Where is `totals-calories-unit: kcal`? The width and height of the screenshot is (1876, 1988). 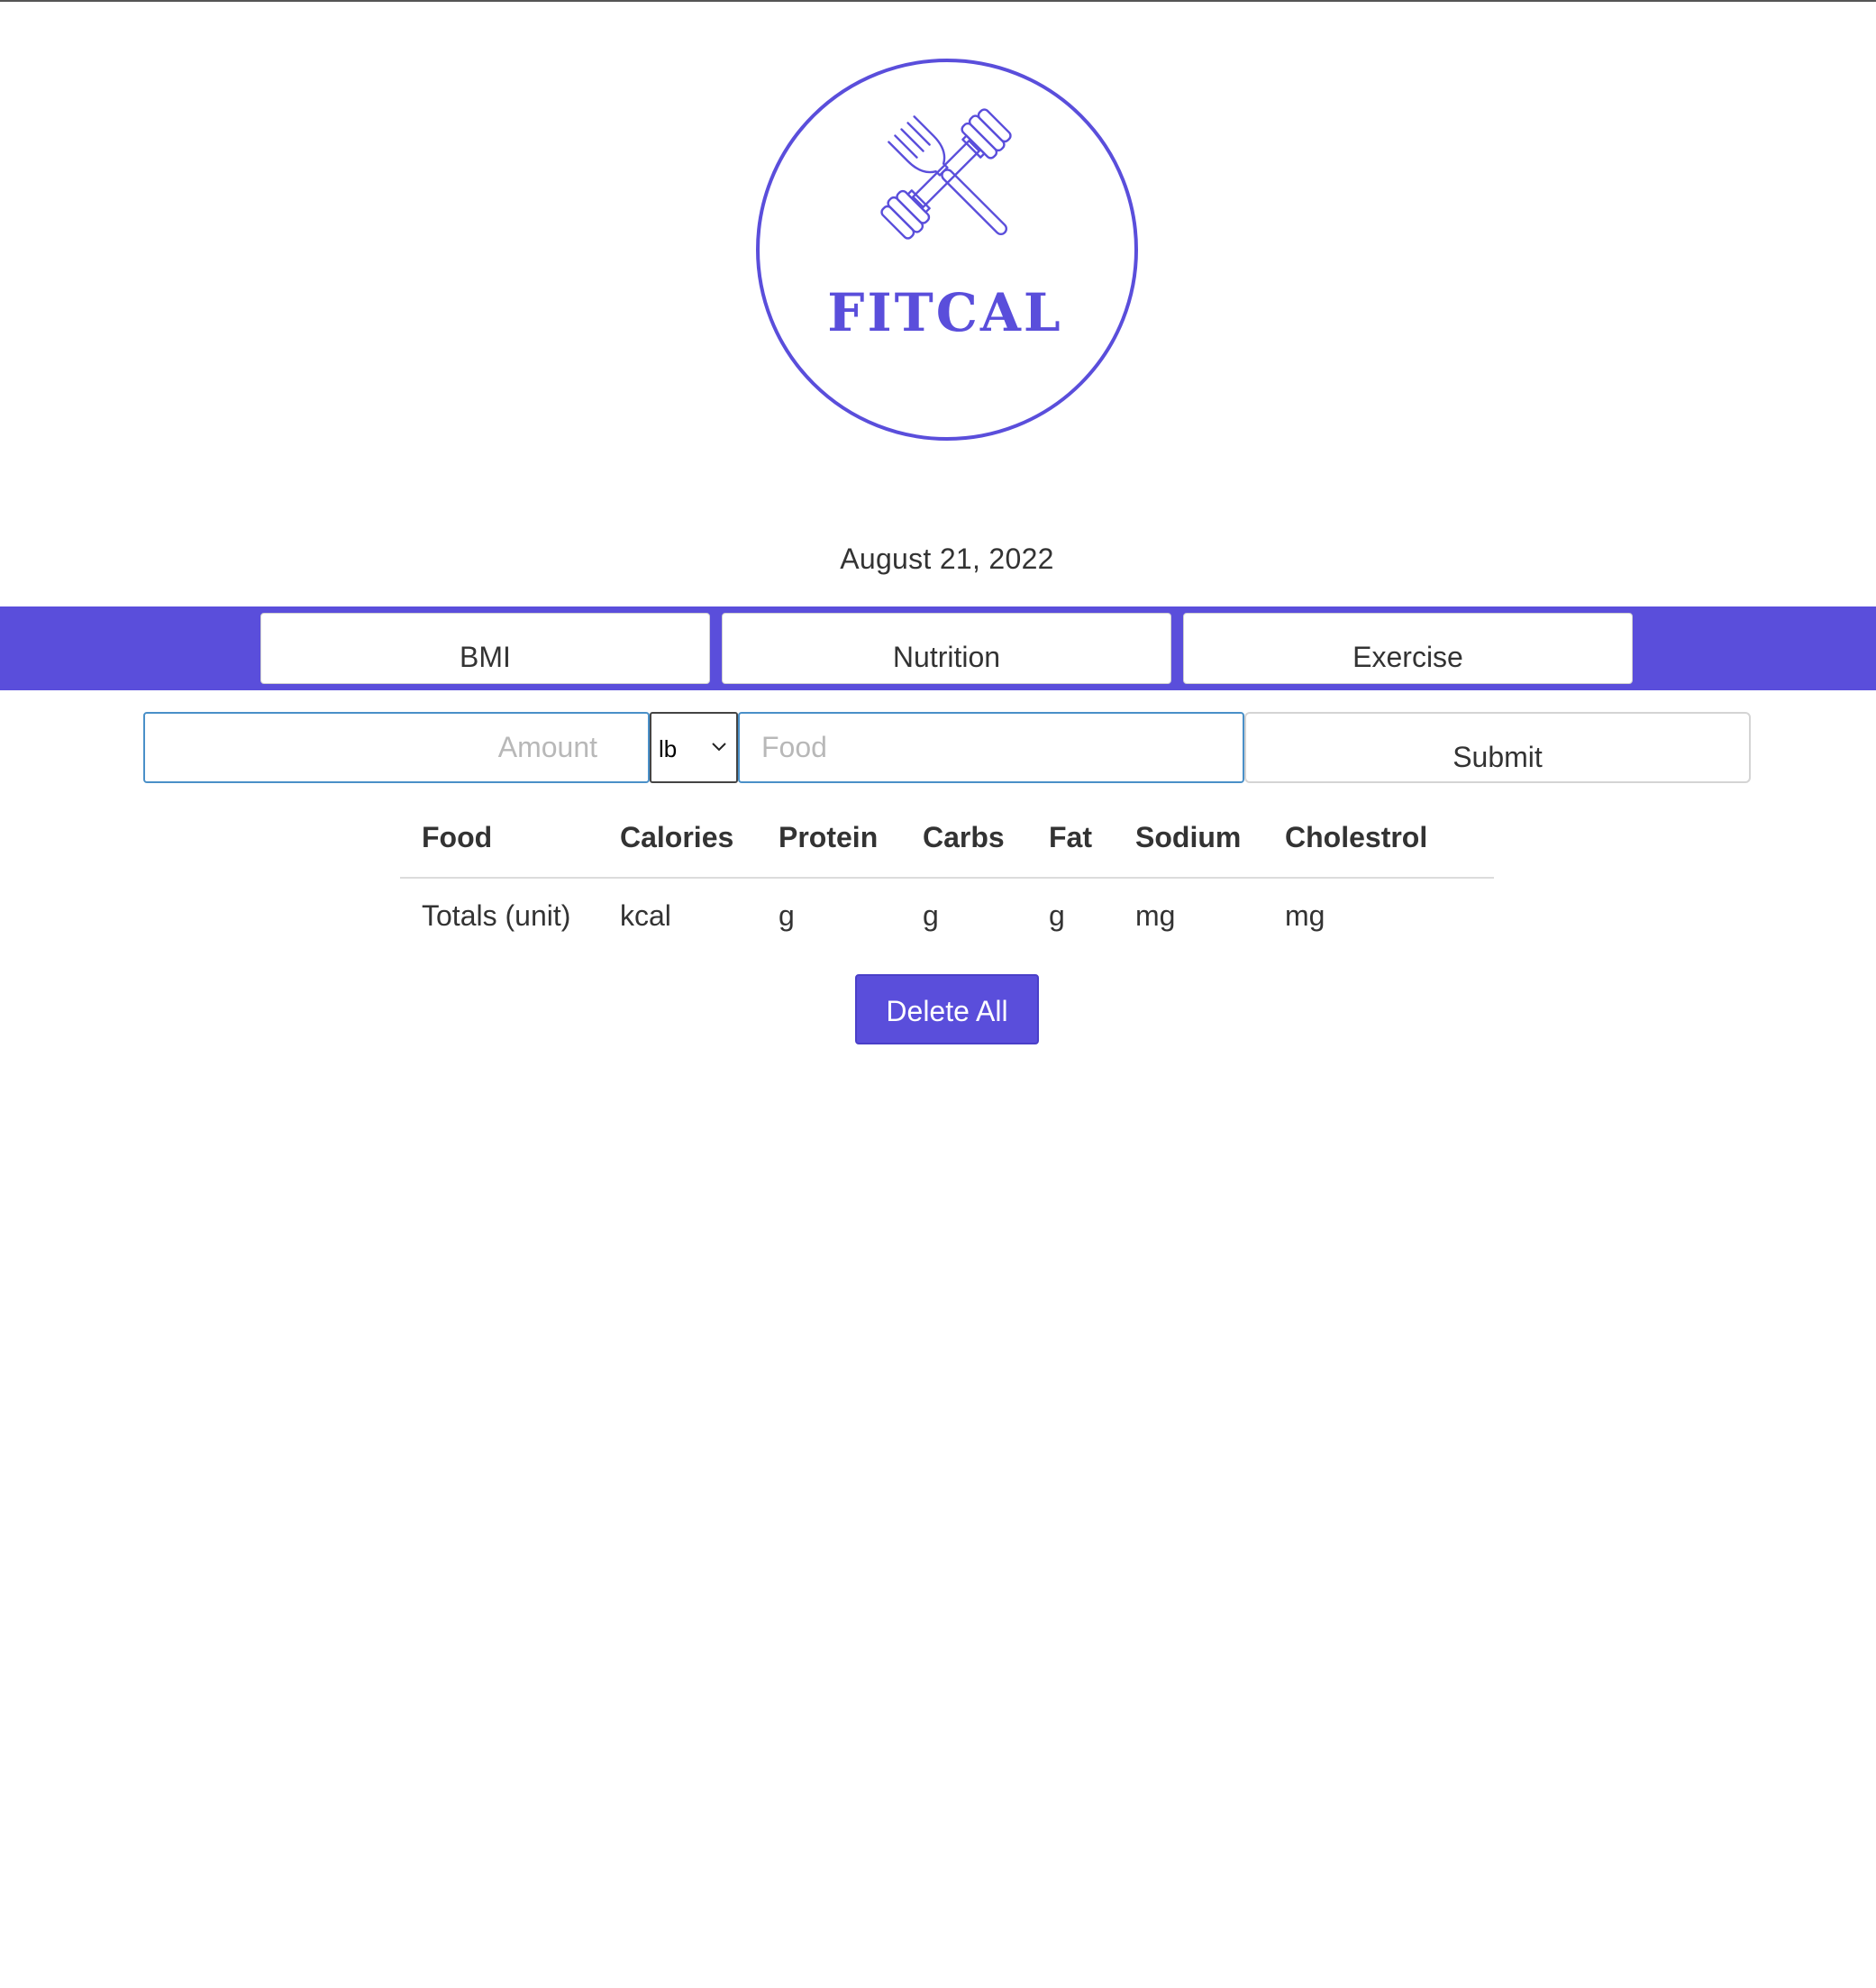
totals-calories-unit: kcal is located at coordinates (645, 915).